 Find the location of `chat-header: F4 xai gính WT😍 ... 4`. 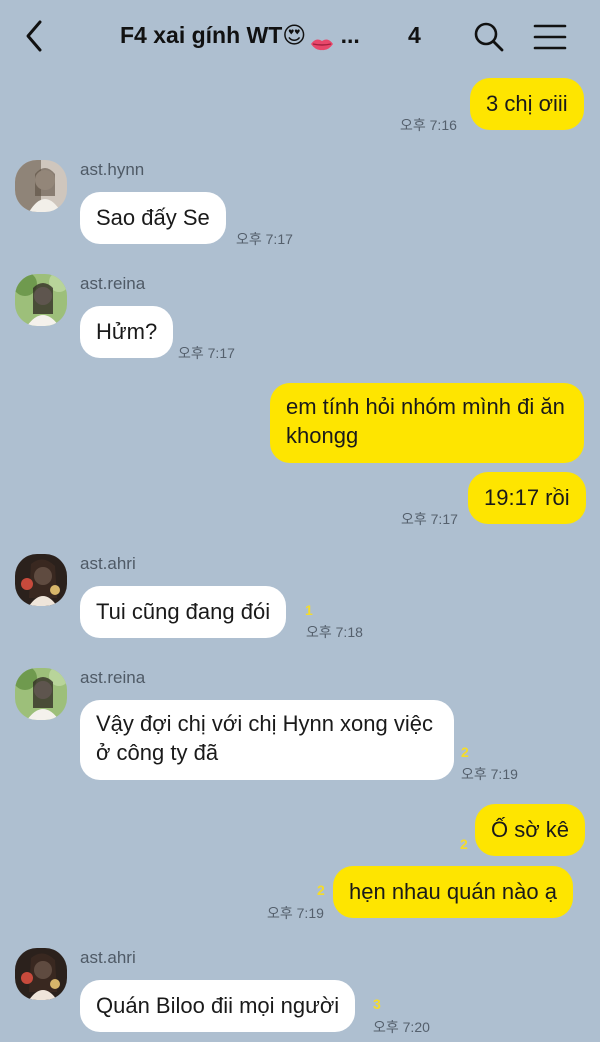

chat-header: F4 xai gính WT😍 ... 4 is located at coordinates (300, 36).